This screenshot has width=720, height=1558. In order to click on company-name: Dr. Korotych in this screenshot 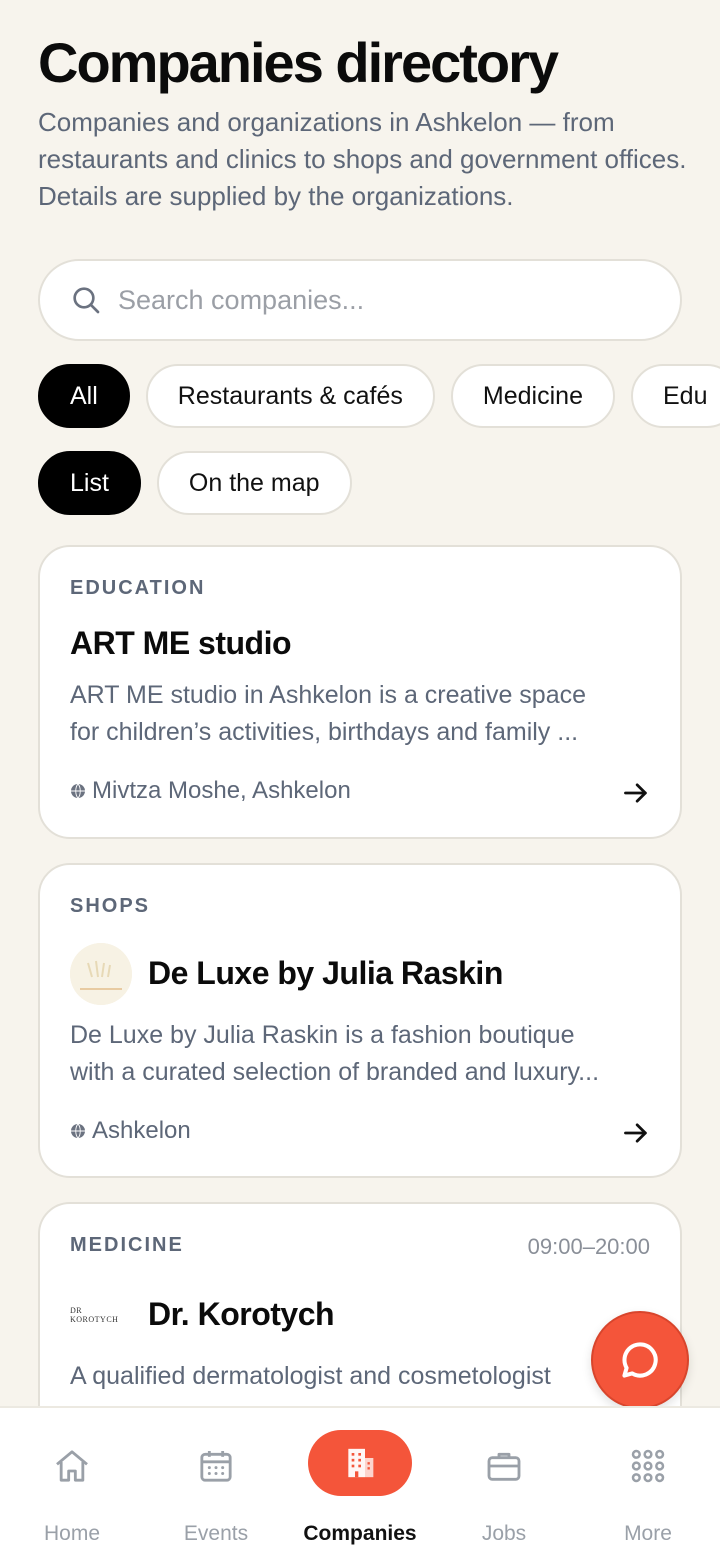, I will do `click(241, 1314)`.